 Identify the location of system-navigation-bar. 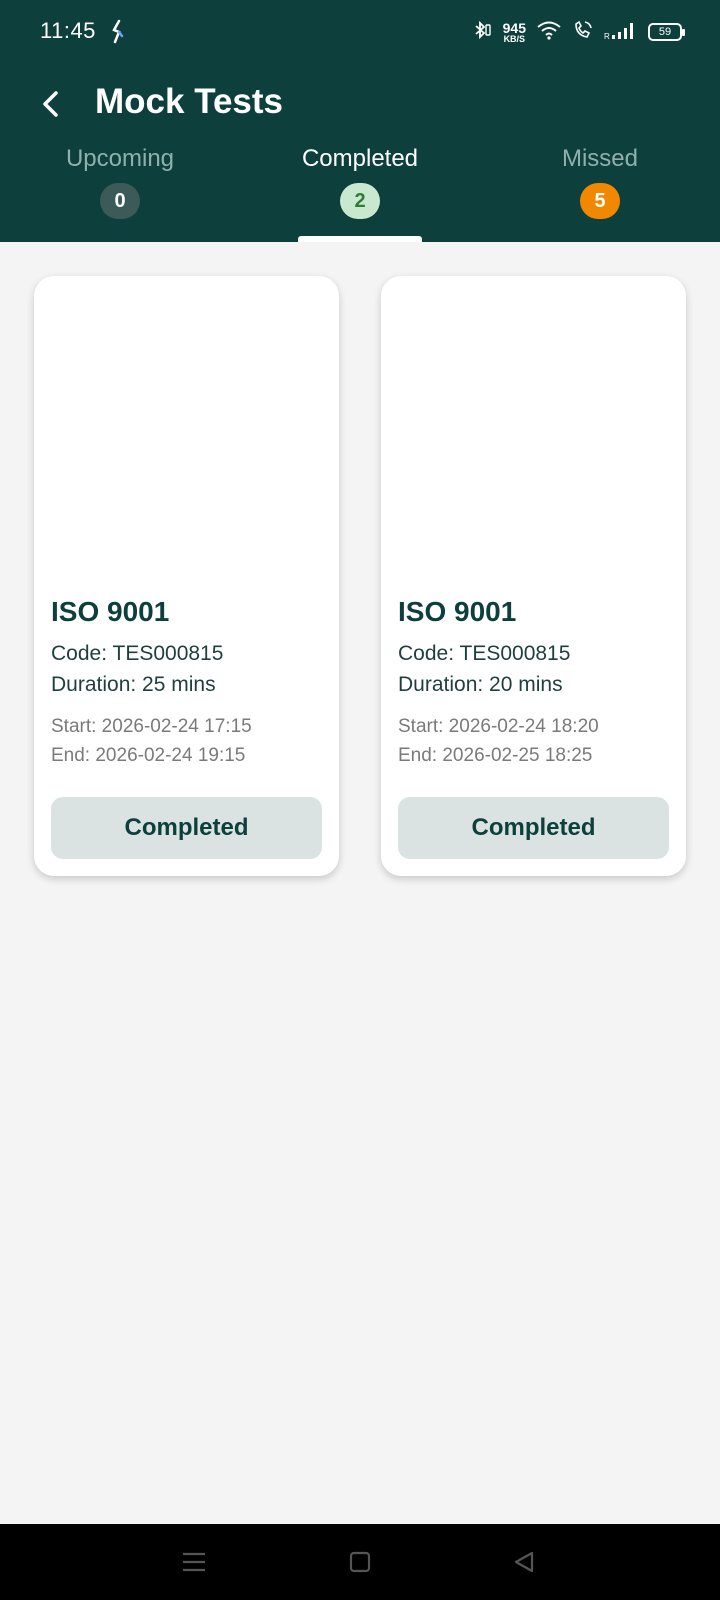
(360, 1562).